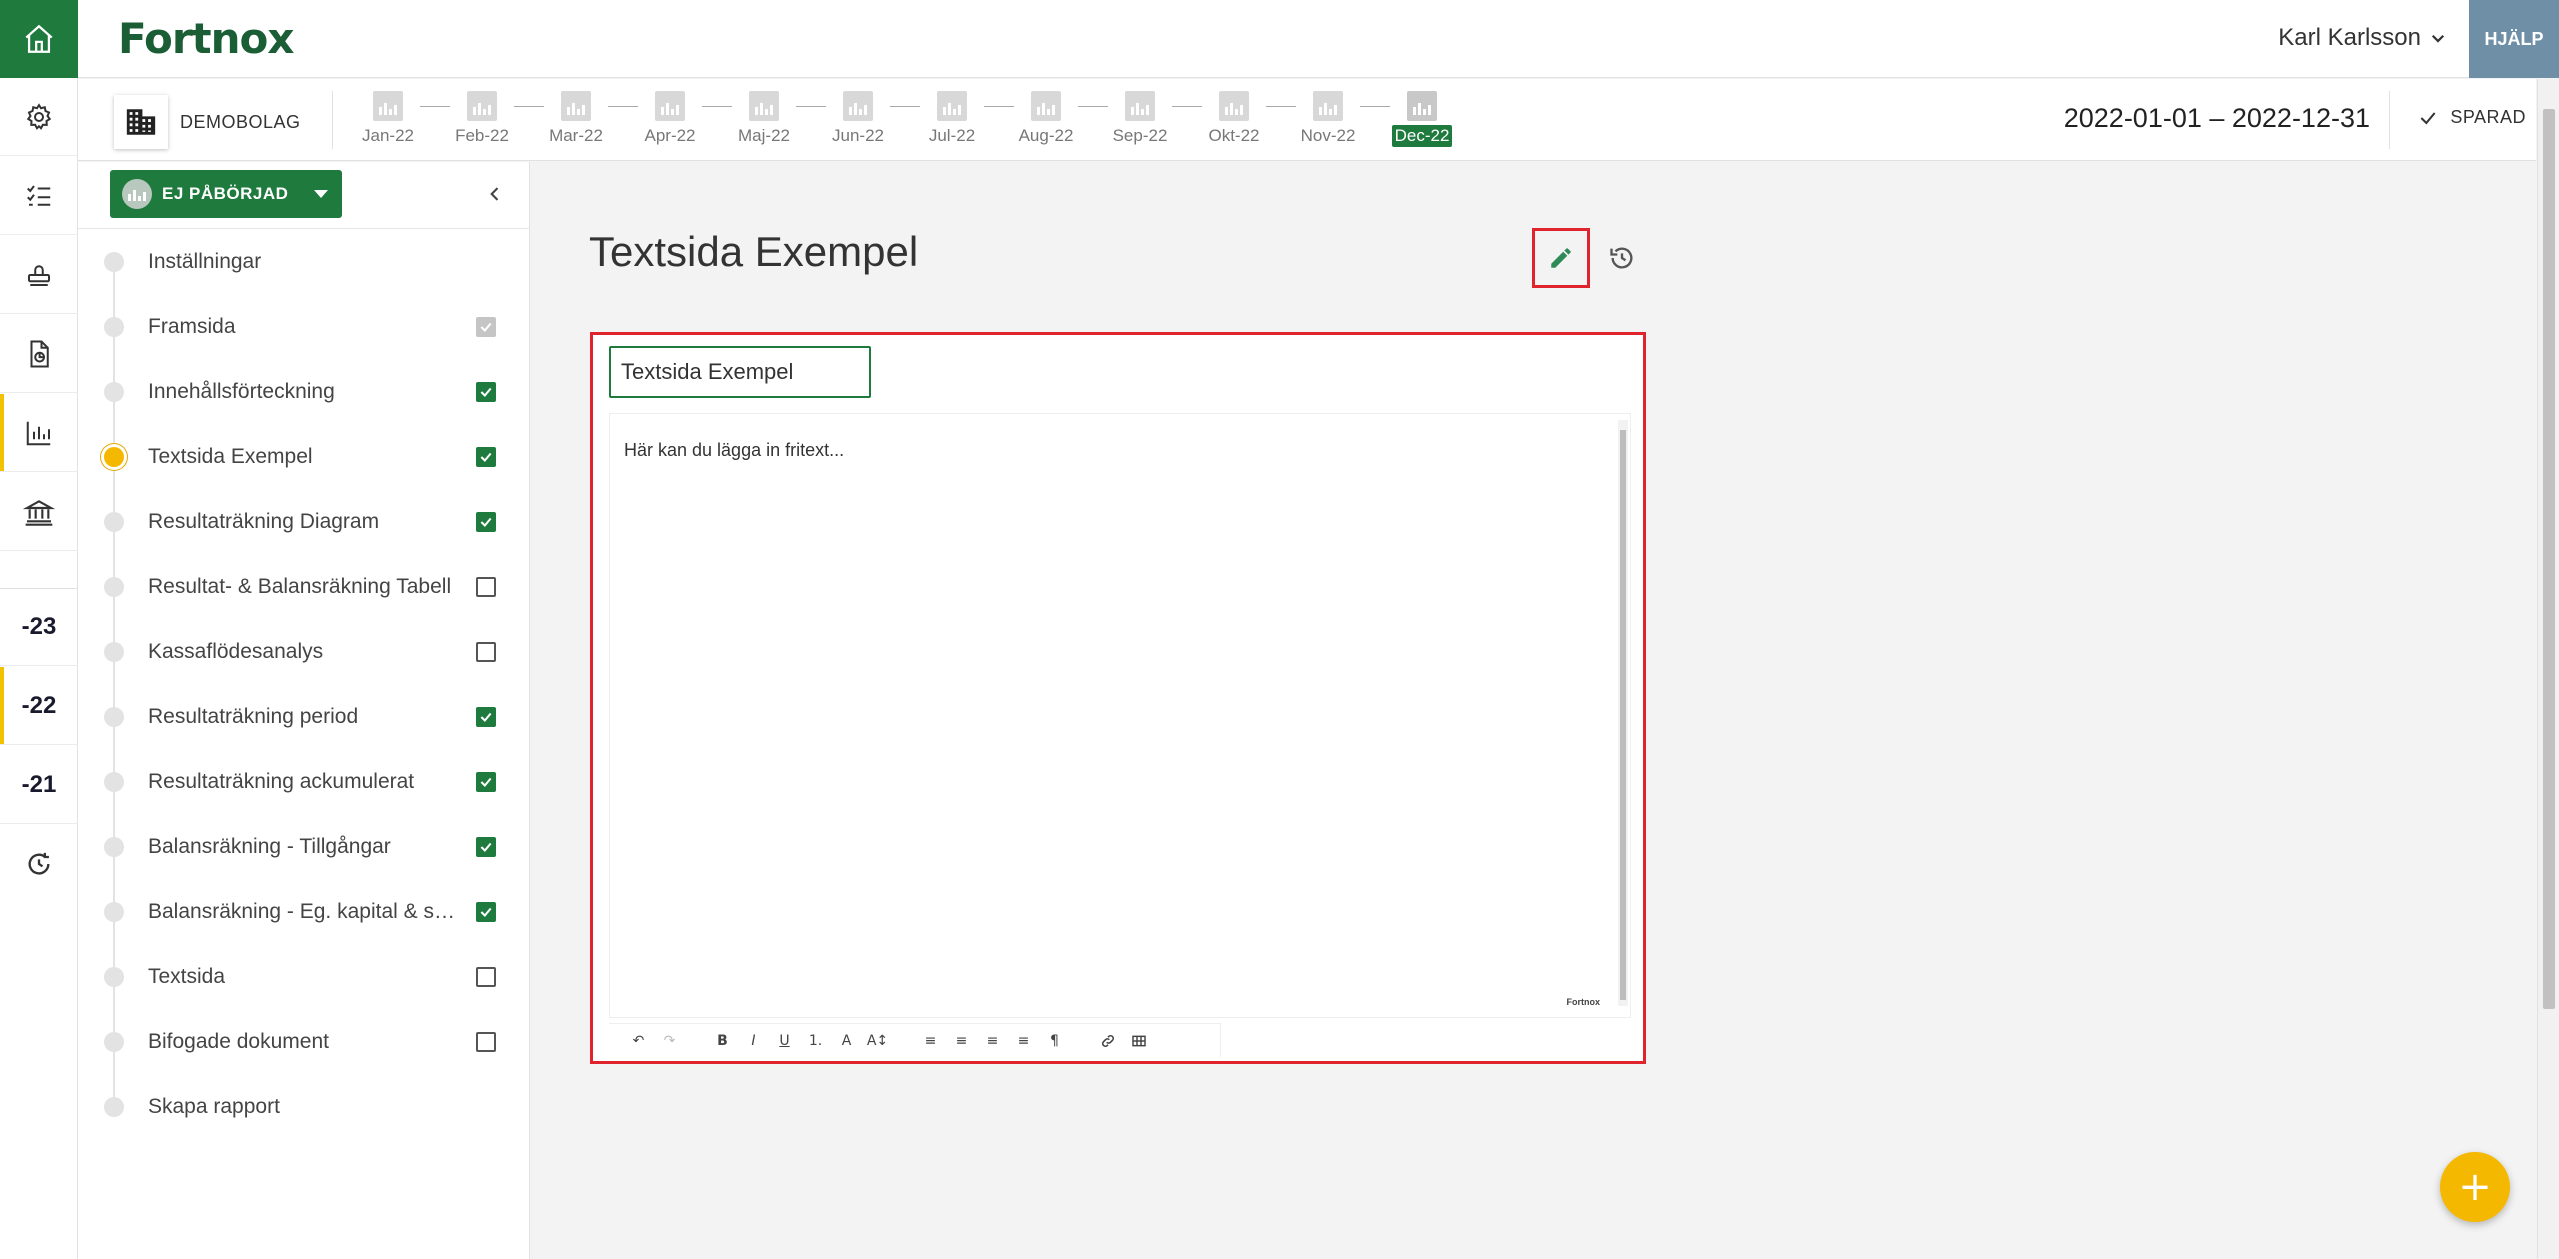 This screenshot has height=1259, width=2559. I want to click on month-aug: Aug-22, so click(1046, 119).